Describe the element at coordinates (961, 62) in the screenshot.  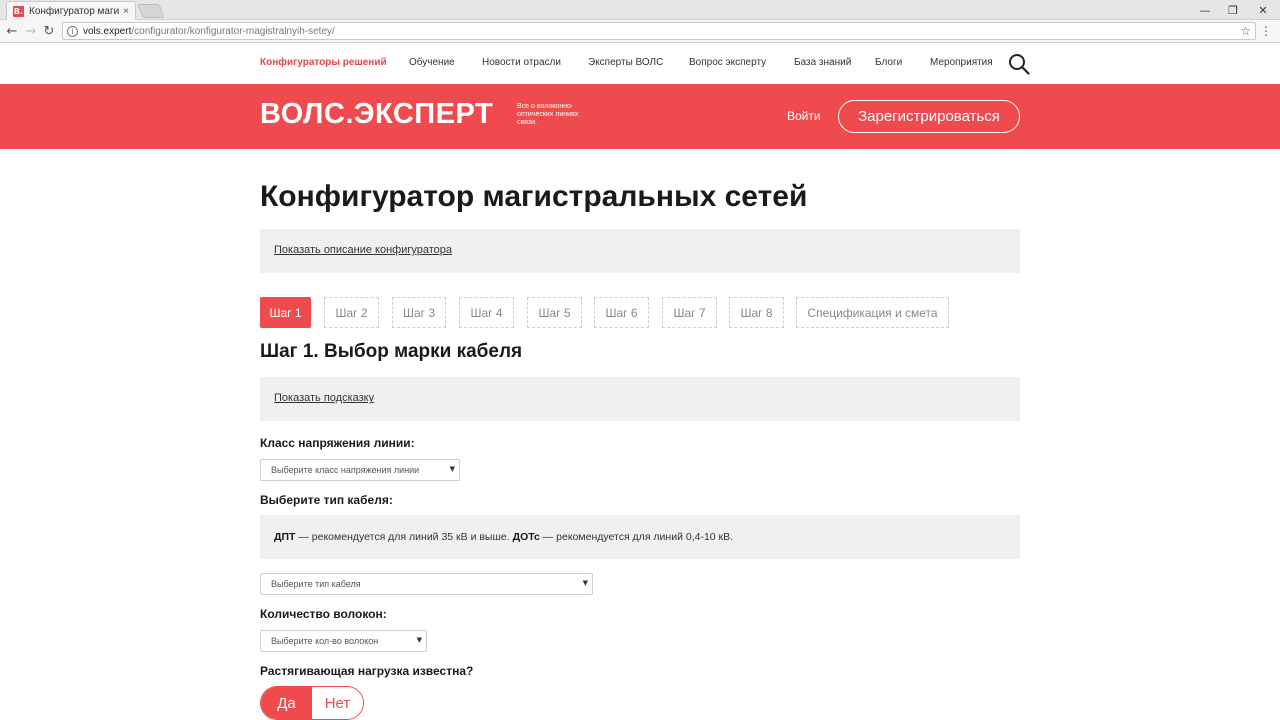
I see `nav-item-events: Мероприятия` at that location.